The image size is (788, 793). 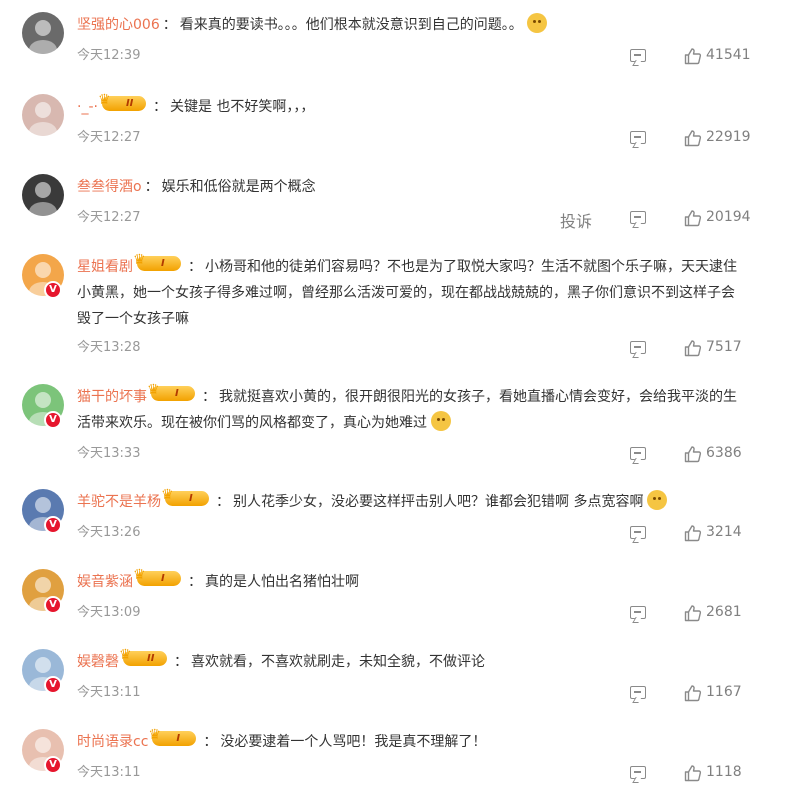 What do you see at coordinates (422, 581) in the screenshot?
I see `comment-body: 娱音紫涵 ♛ I：真的是人怕出名猪怕壮啊` at bounding box center [422, 581].